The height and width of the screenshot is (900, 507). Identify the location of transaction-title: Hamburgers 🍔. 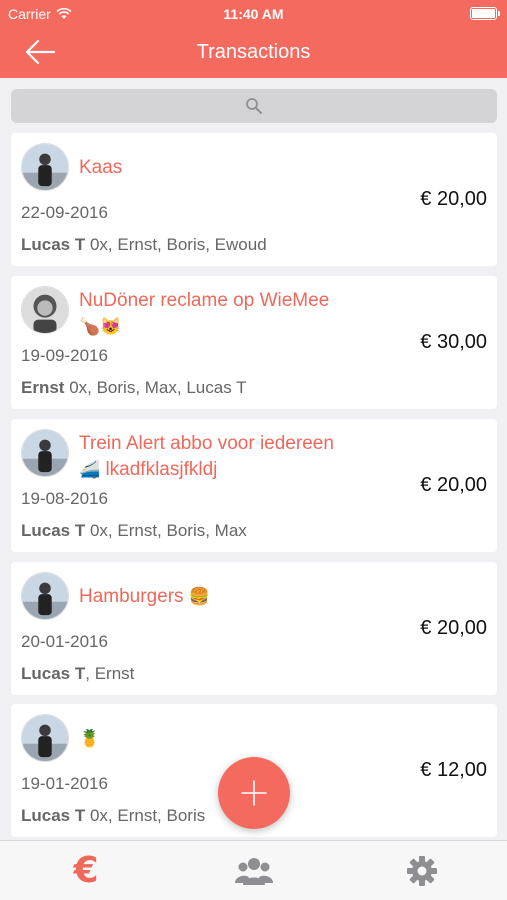
(144, 596).